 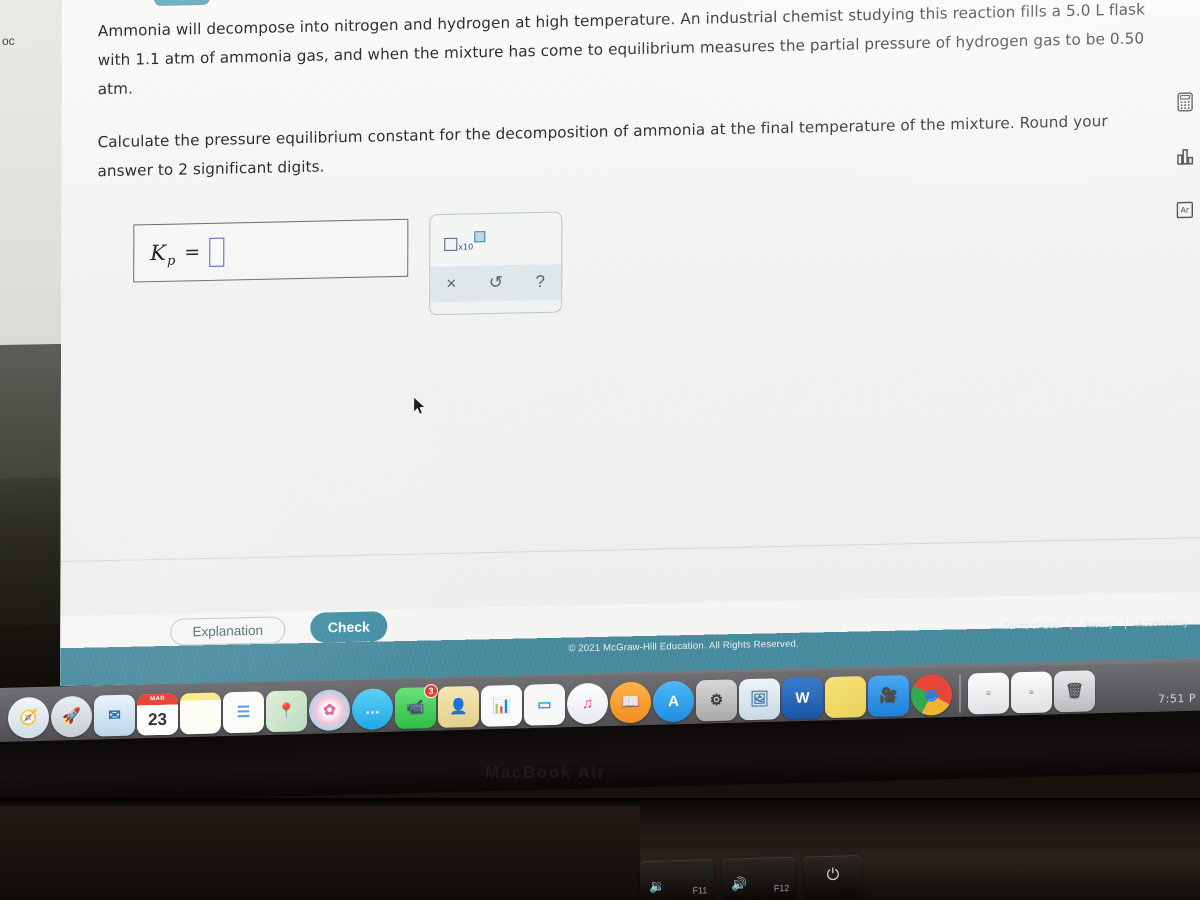 I want to click on bar-chart-icon, so click(x=1184, y=155).